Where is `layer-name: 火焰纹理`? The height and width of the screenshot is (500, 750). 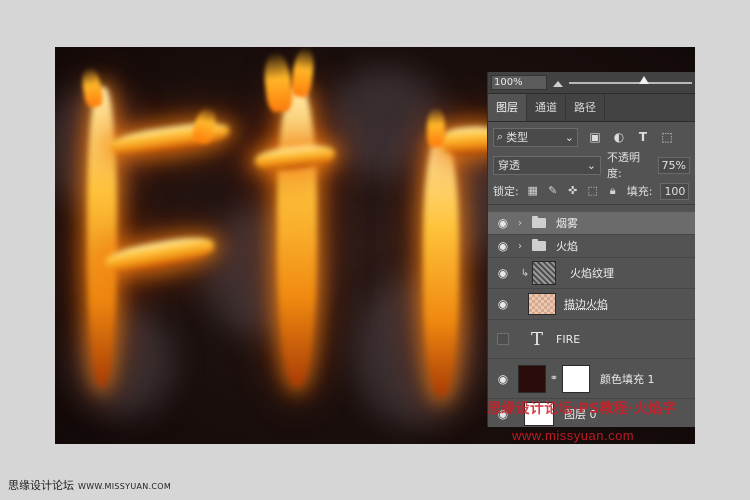
layer-name: 火焰纹理 is located at coordinates (592, 273).